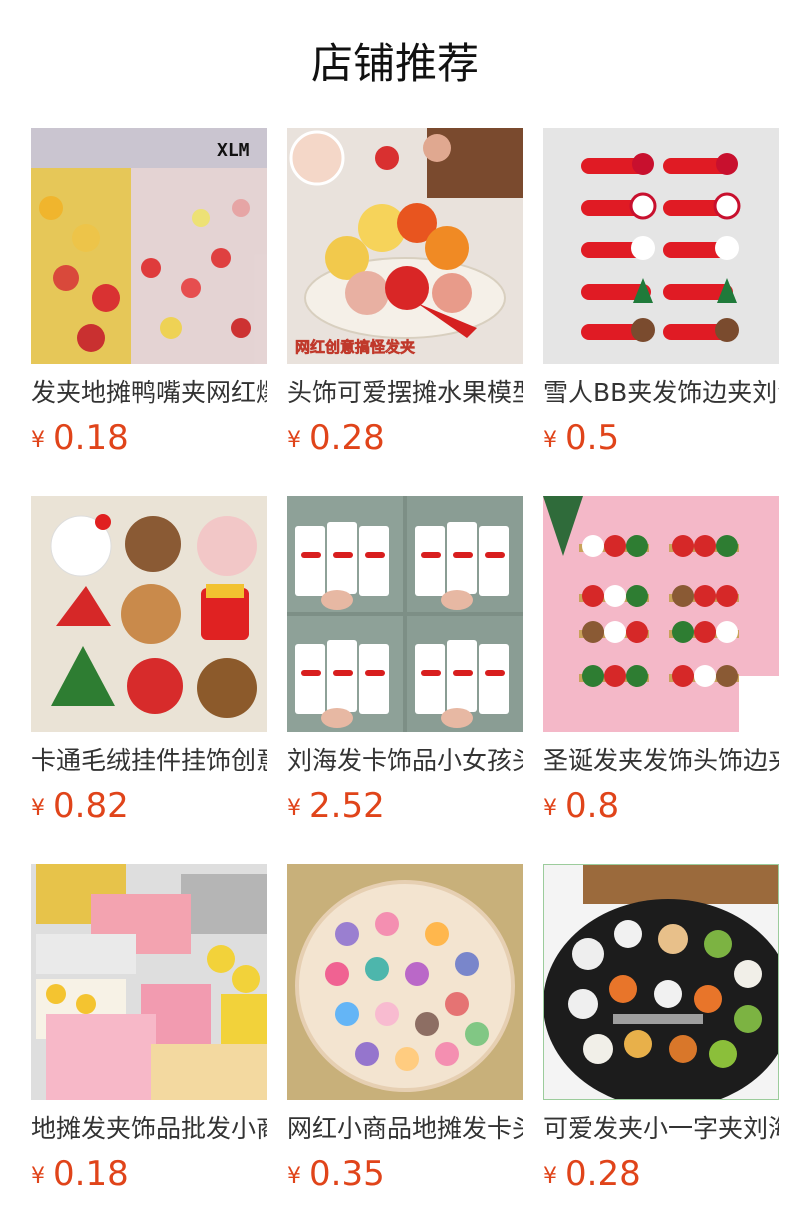 Image resolution: width=790 pixels, height=1232 pixels. I want to click on product-price: ¥2.52, so click(405, 806).